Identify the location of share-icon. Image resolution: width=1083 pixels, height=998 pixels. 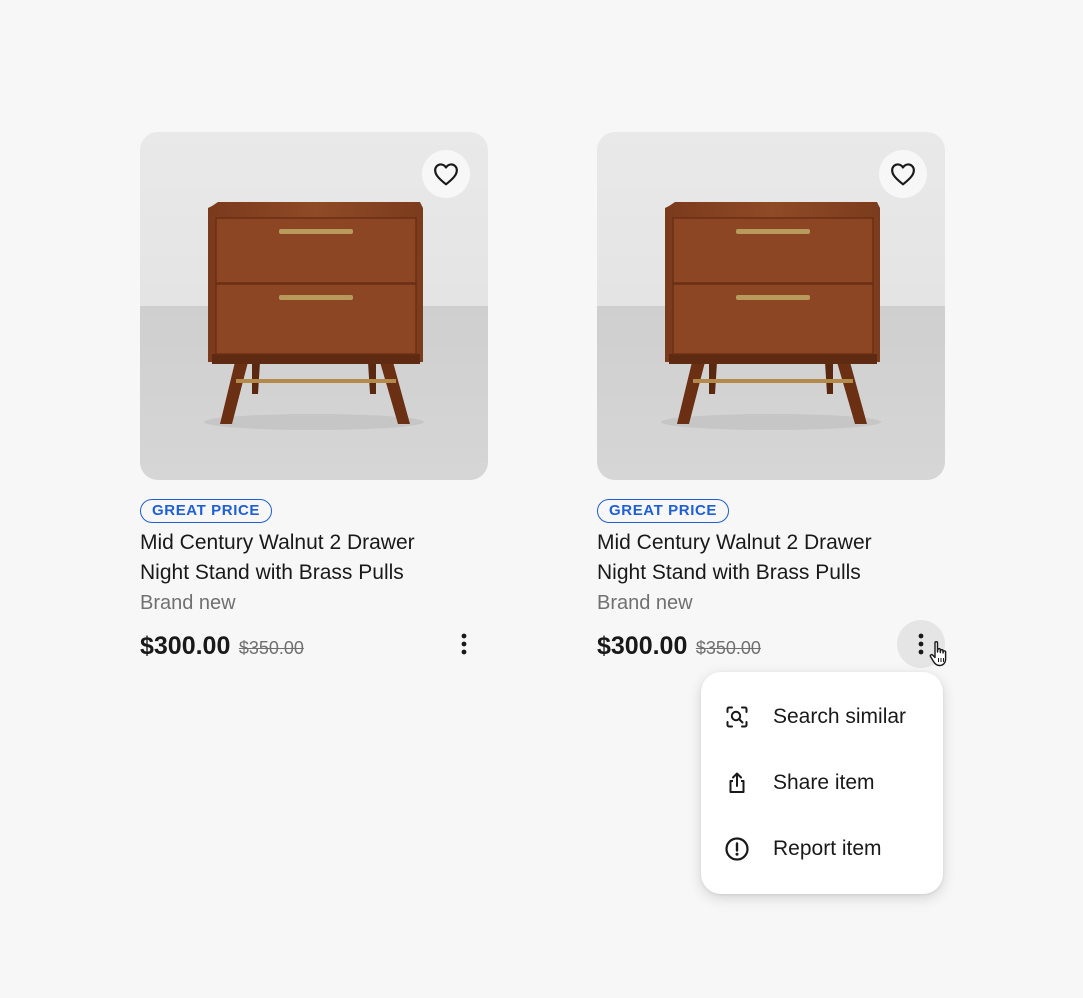
(737, 783).